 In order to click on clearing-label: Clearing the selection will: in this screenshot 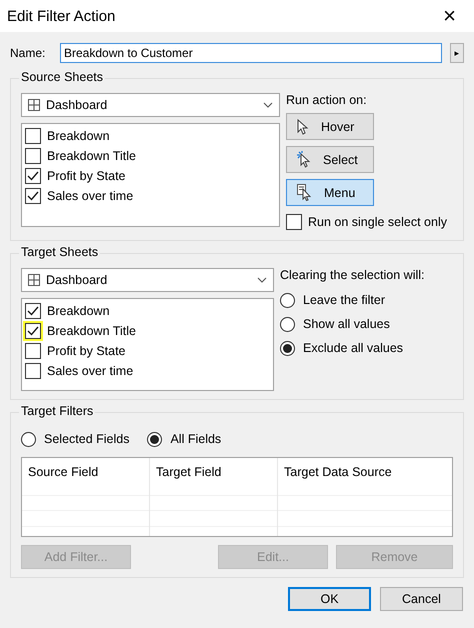, I will do `click(353, 275)`.